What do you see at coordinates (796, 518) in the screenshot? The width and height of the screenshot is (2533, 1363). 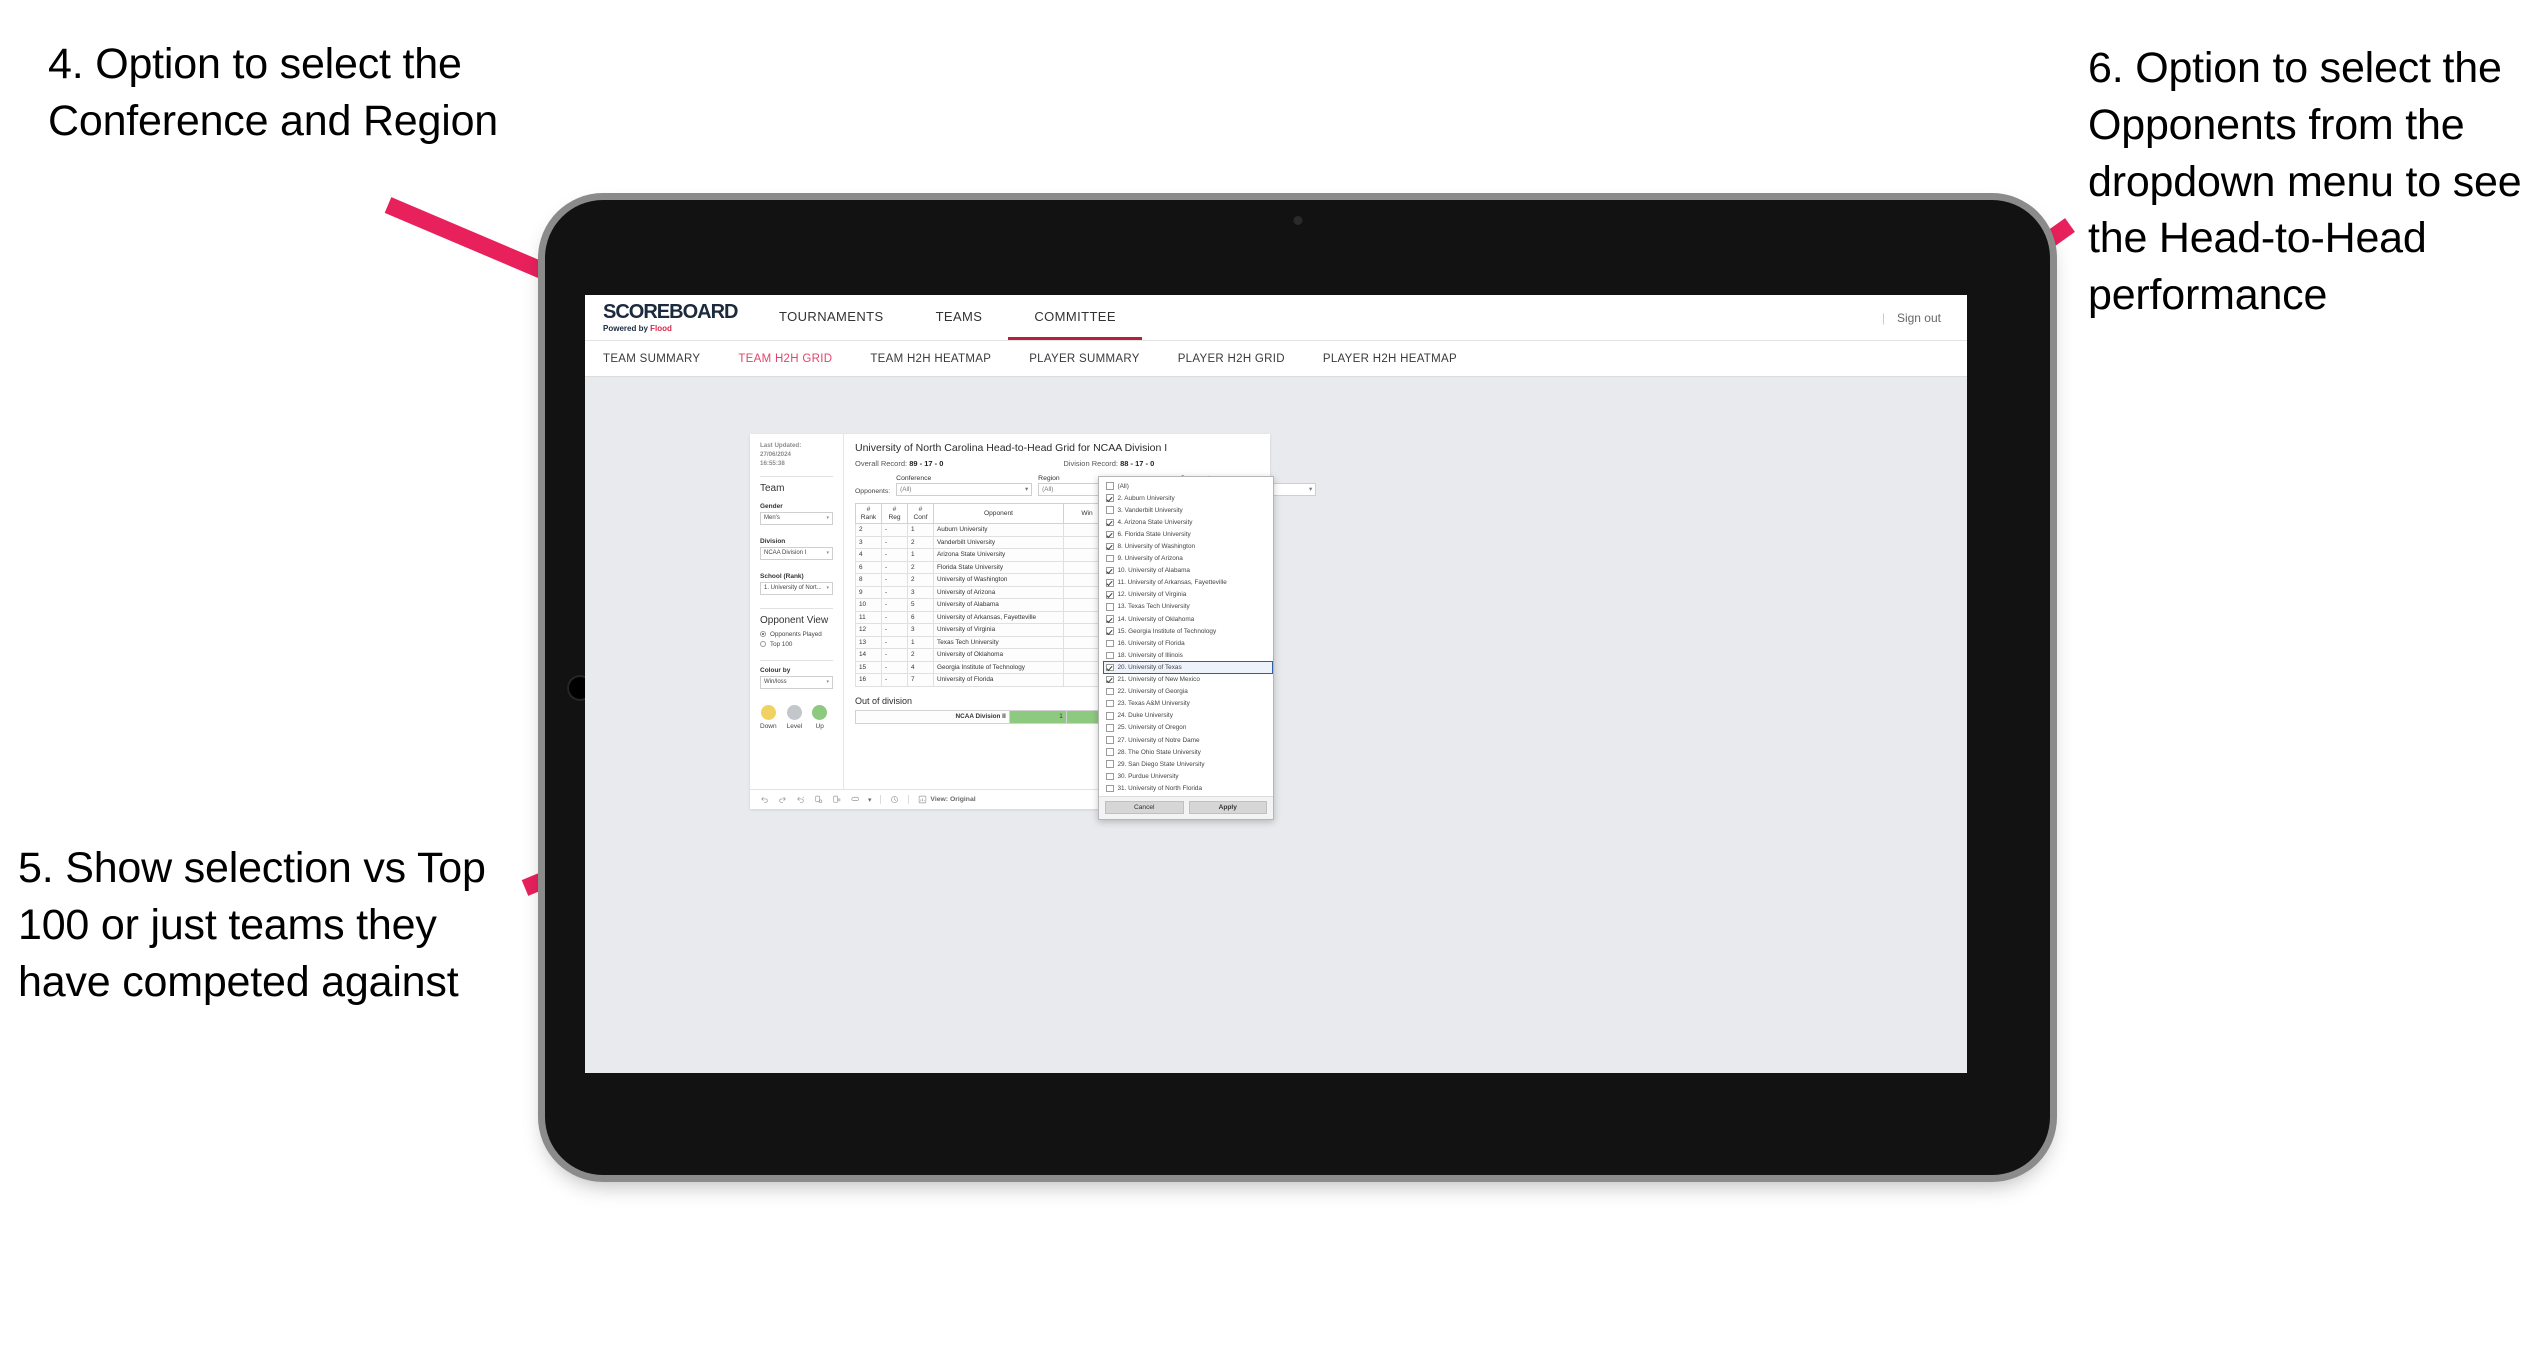 I see `gender-select: Men's ▾` at bounding box center [796, 518].